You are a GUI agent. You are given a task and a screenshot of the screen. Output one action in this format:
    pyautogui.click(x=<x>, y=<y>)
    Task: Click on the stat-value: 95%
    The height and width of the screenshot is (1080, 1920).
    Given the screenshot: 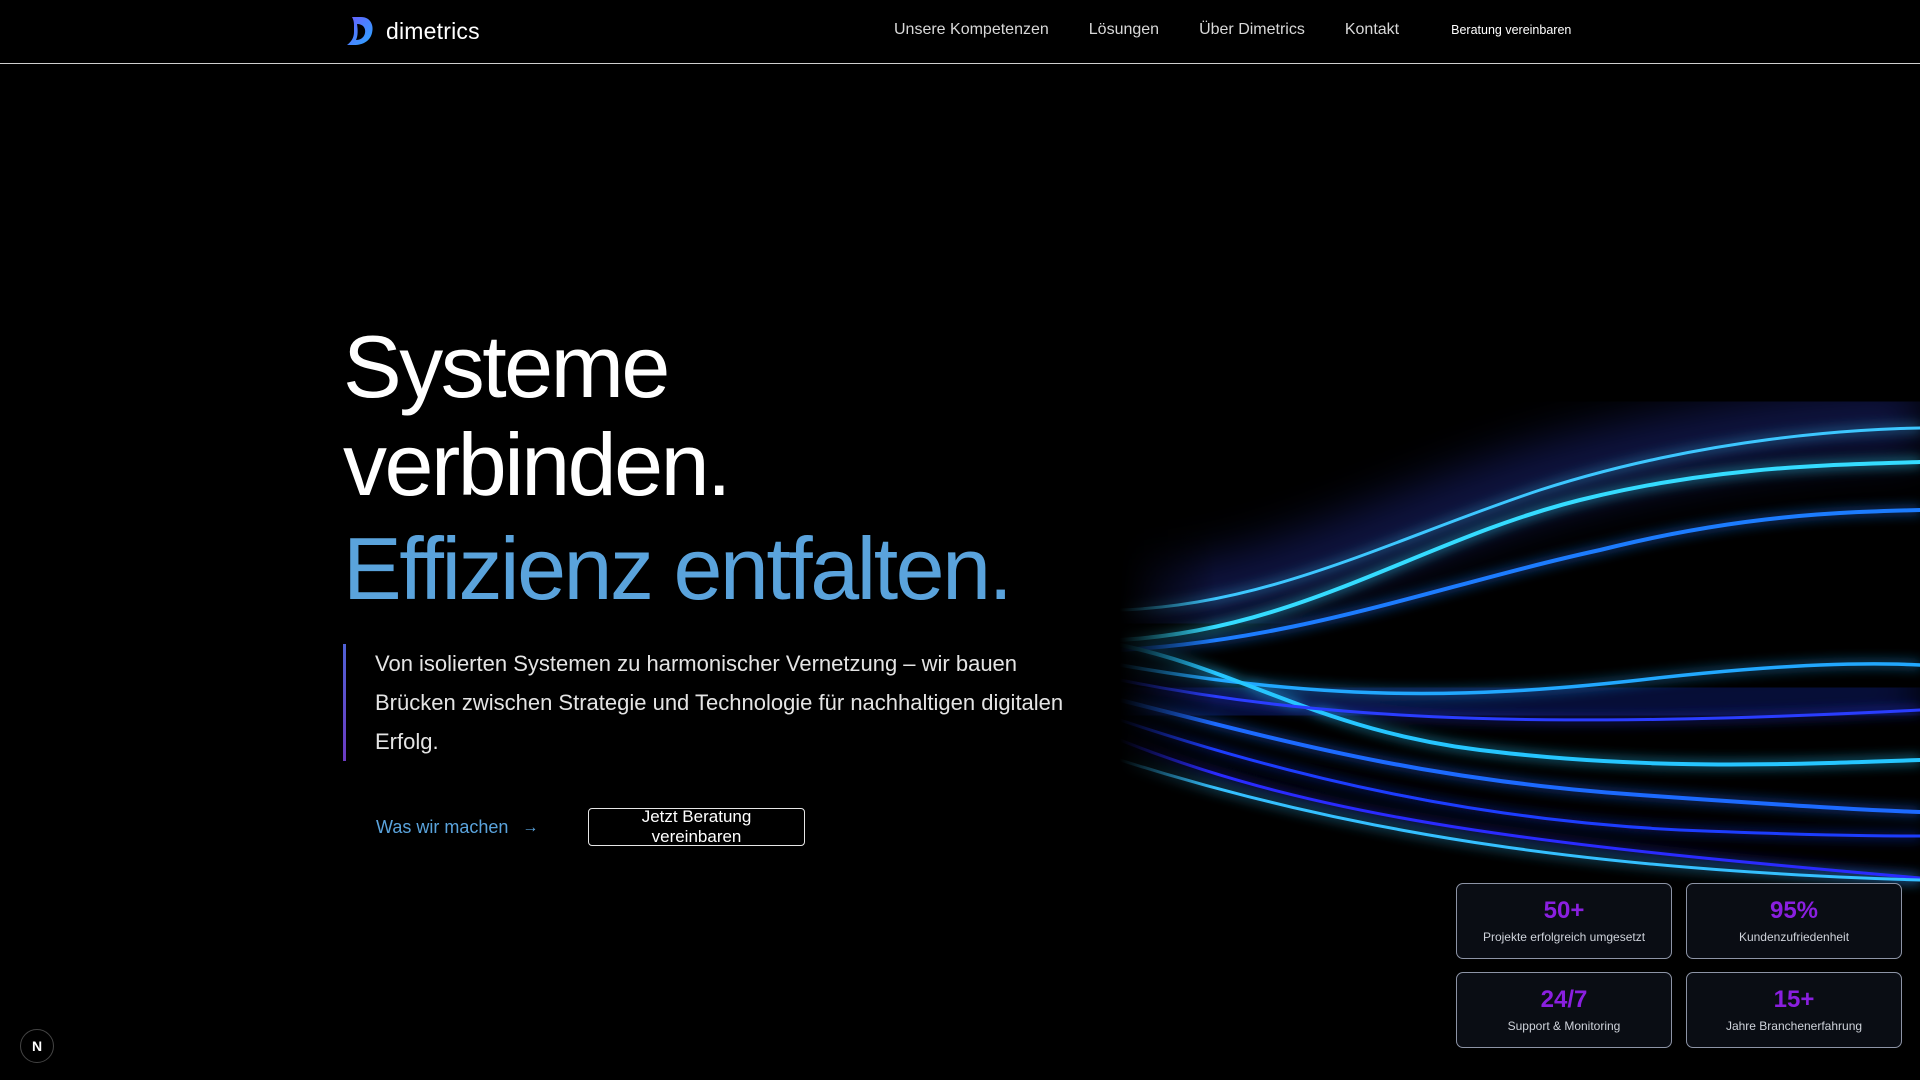 What is the action you would take?
    pyautogui.click(x=1794, y=910)
    